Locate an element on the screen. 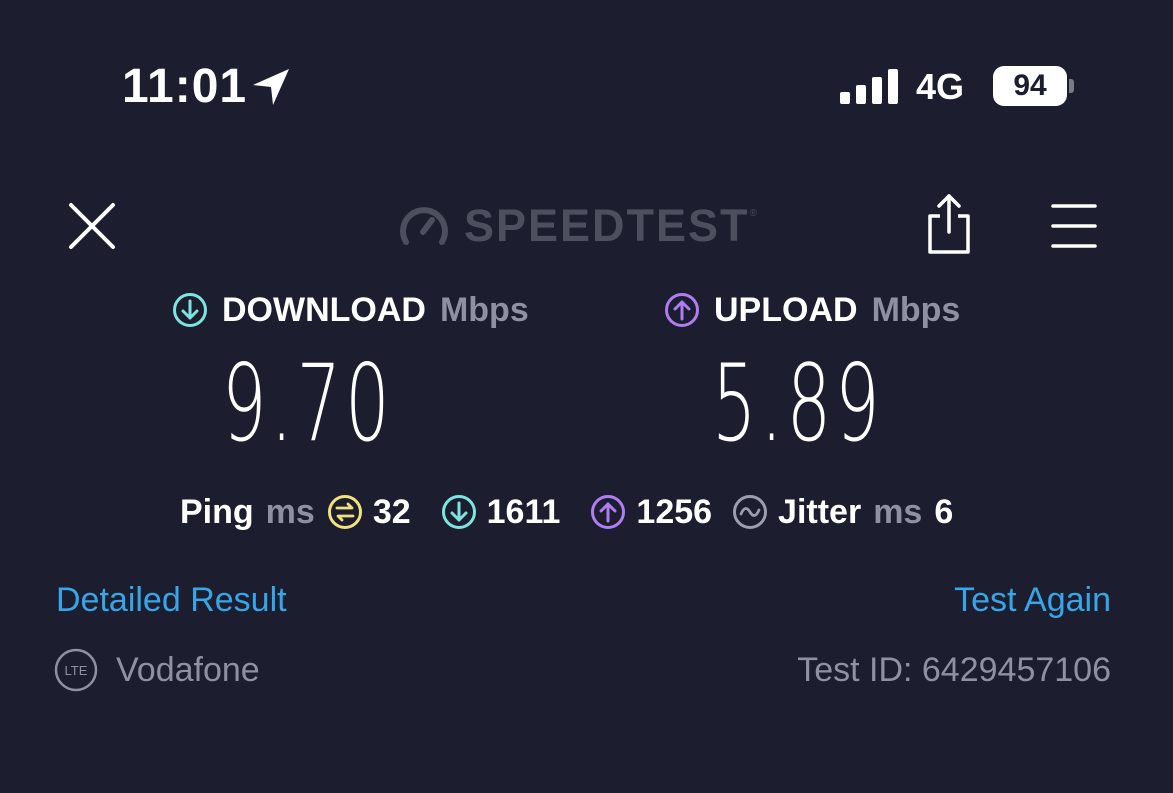 This screenshot has width=1173, height=793. download-speed-value: 9.70 is located at coordinates (308, 403).